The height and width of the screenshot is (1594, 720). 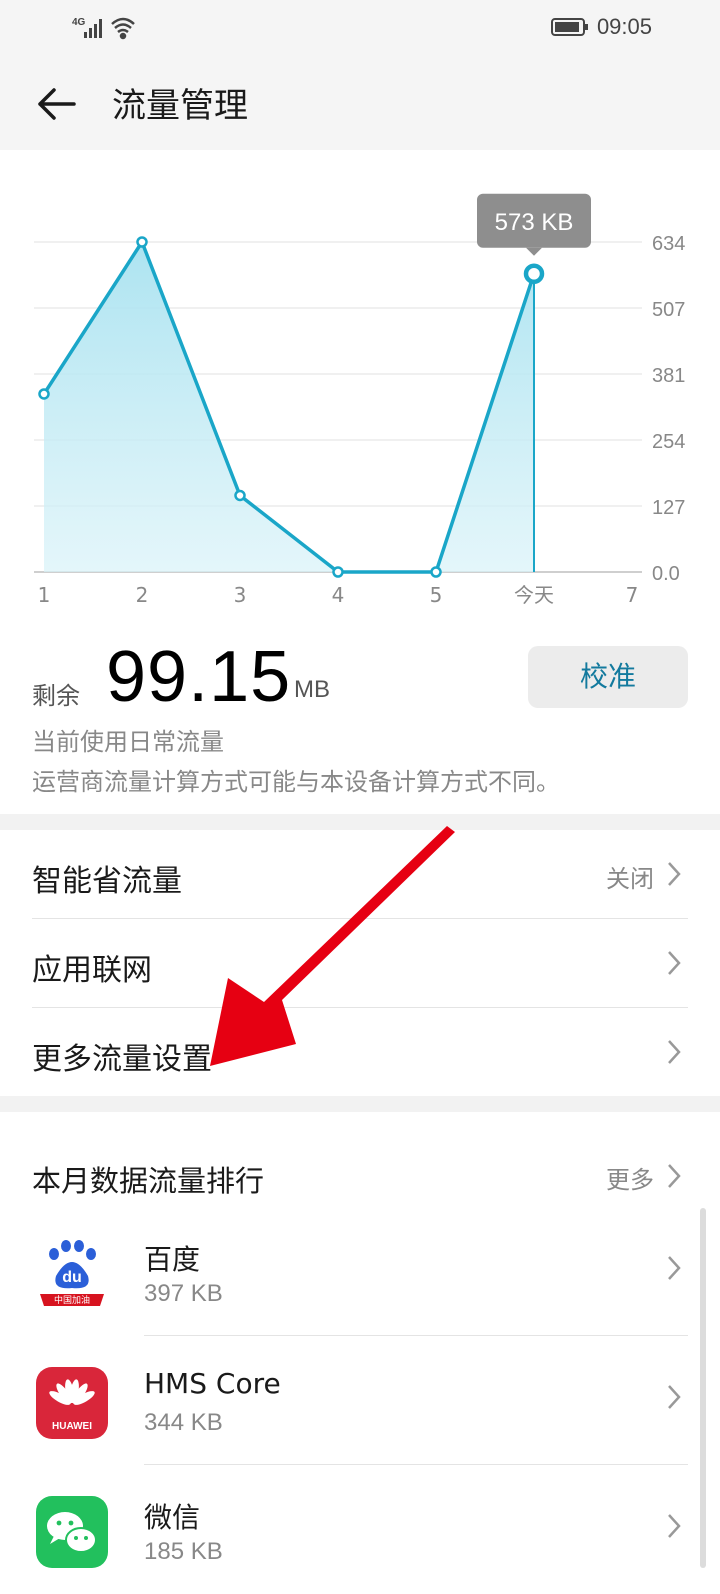 What do you see at coordinates (360, 1170) in the screenshot?
I see `ranking-header: 本月数据流量排行 更多` at bounding box center [360, 1170].